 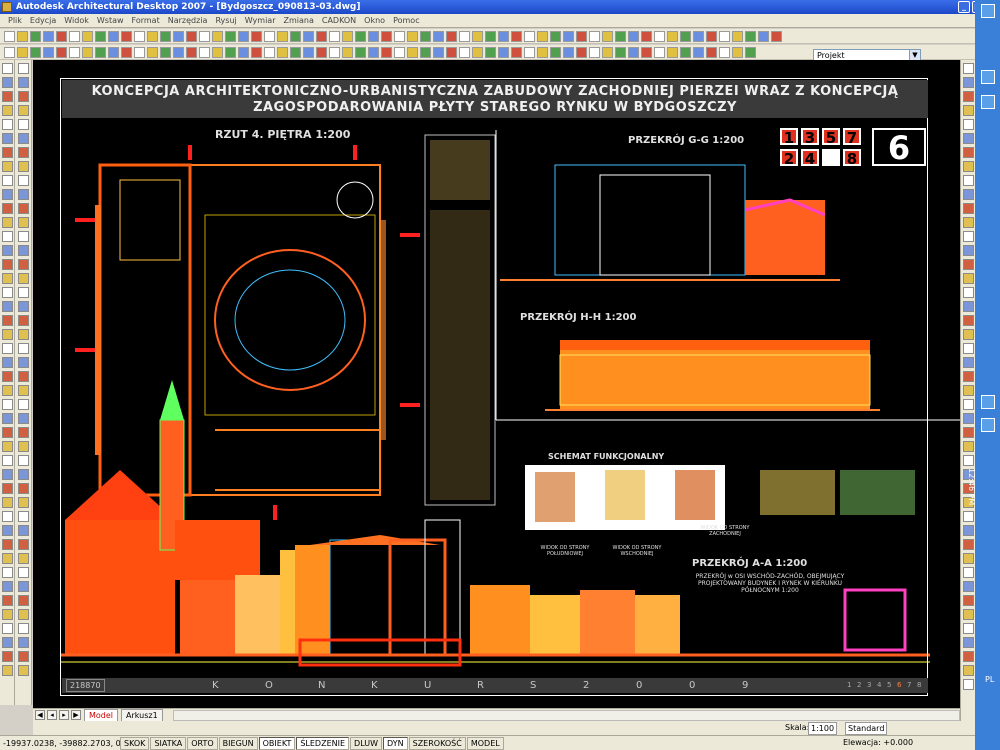 What do you see at coordinates (437, 743) in the screenshot?
I see `status-toggle: SZEROKOŚĆ` at bounding box center [437, 743].